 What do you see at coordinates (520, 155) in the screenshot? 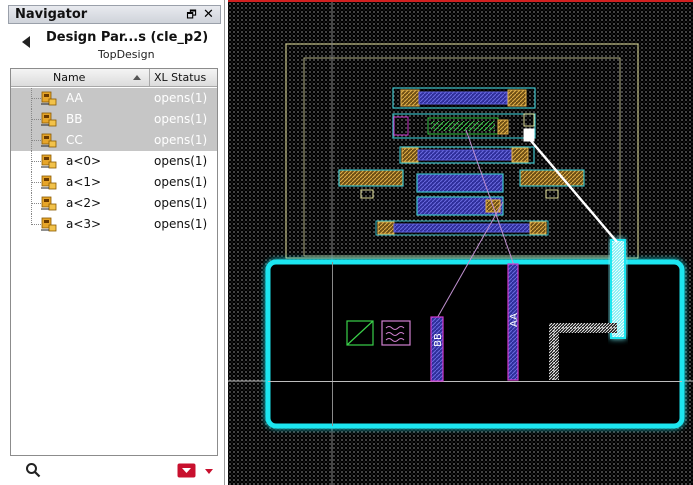
I see `contact-third-right` at bounding box center [520, 155].